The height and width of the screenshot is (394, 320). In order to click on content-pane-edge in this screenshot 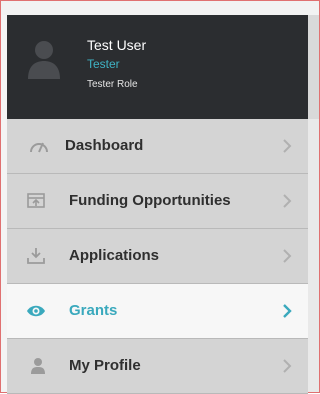, I will do `click(313, 203)`.